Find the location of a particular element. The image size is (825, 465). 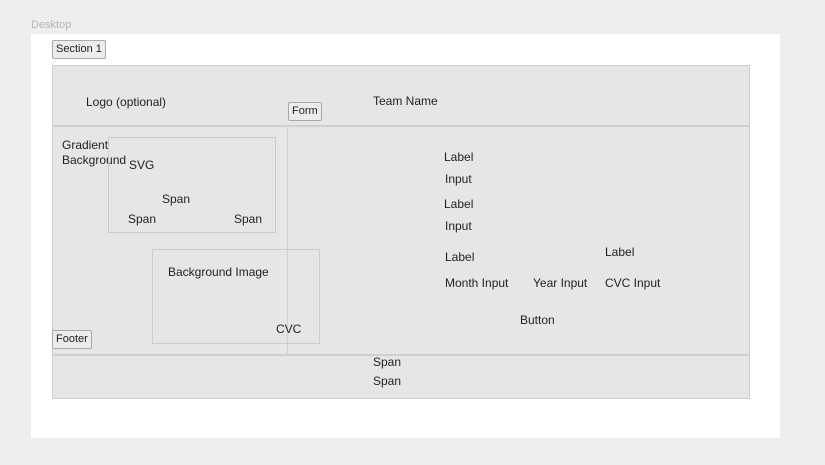

logo-placeholder: Logo (optional) is located at coordinates (126, 102).